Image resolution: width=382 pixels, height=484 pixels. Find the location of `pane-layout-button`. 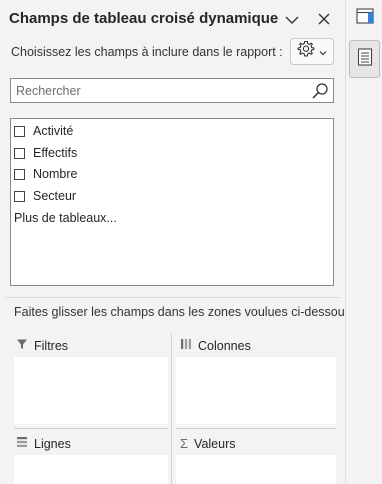

pane-layout-button is located at coordinates (364, 18).